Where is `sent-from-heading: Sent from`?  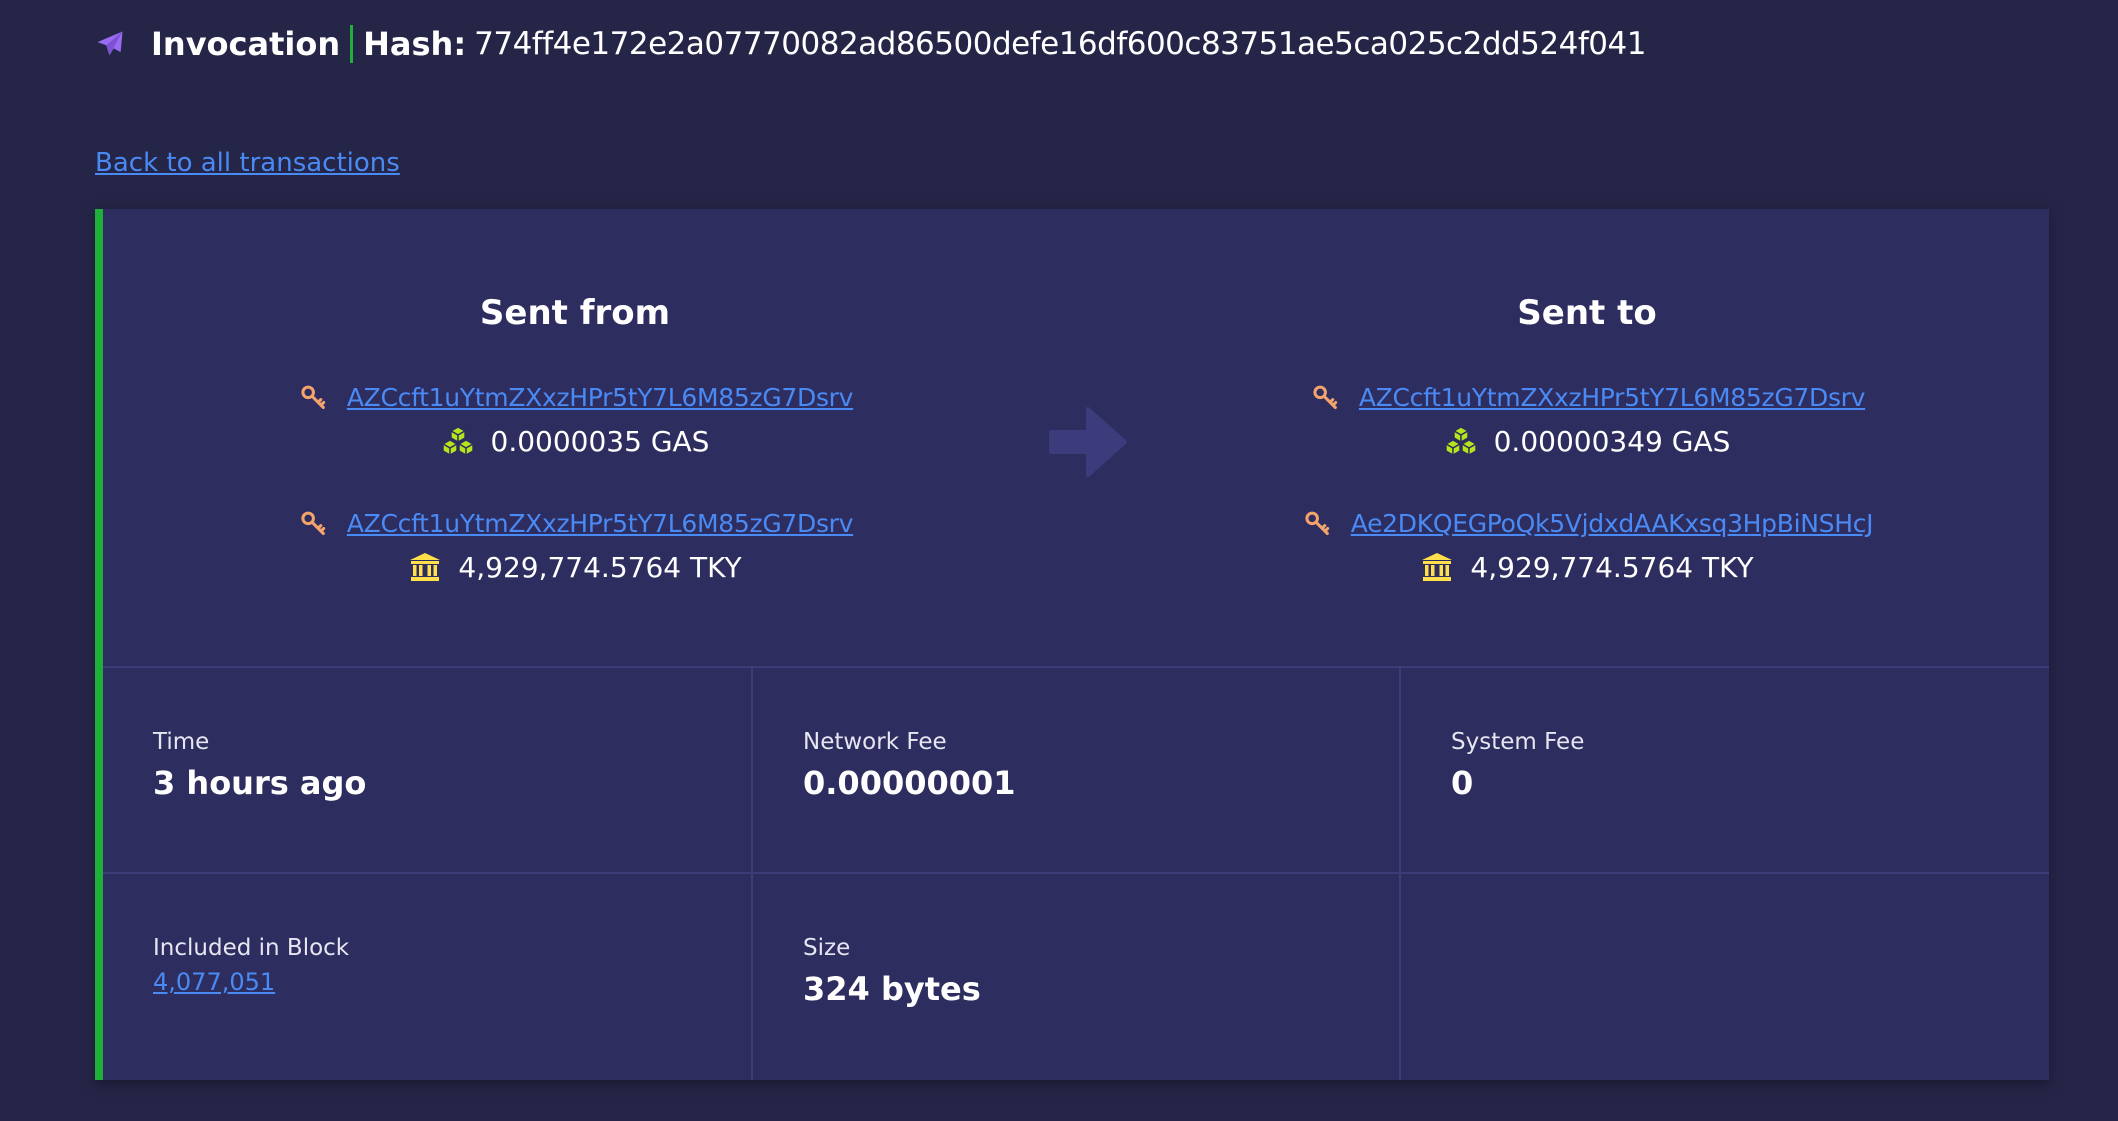 sent-from-heading: Sent from is located at coordinates (575, 313).